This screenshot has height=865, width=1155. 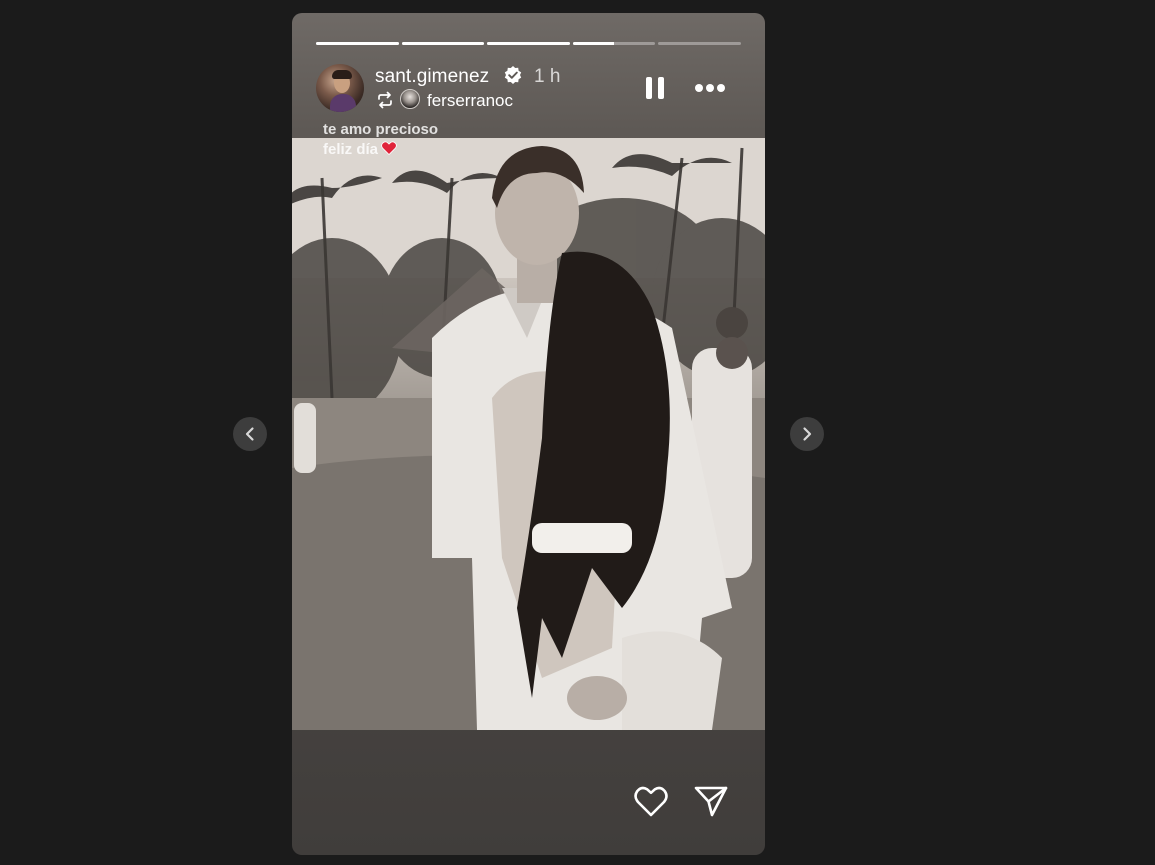 I want to click on repost-icon, so click(x=385, y=100).